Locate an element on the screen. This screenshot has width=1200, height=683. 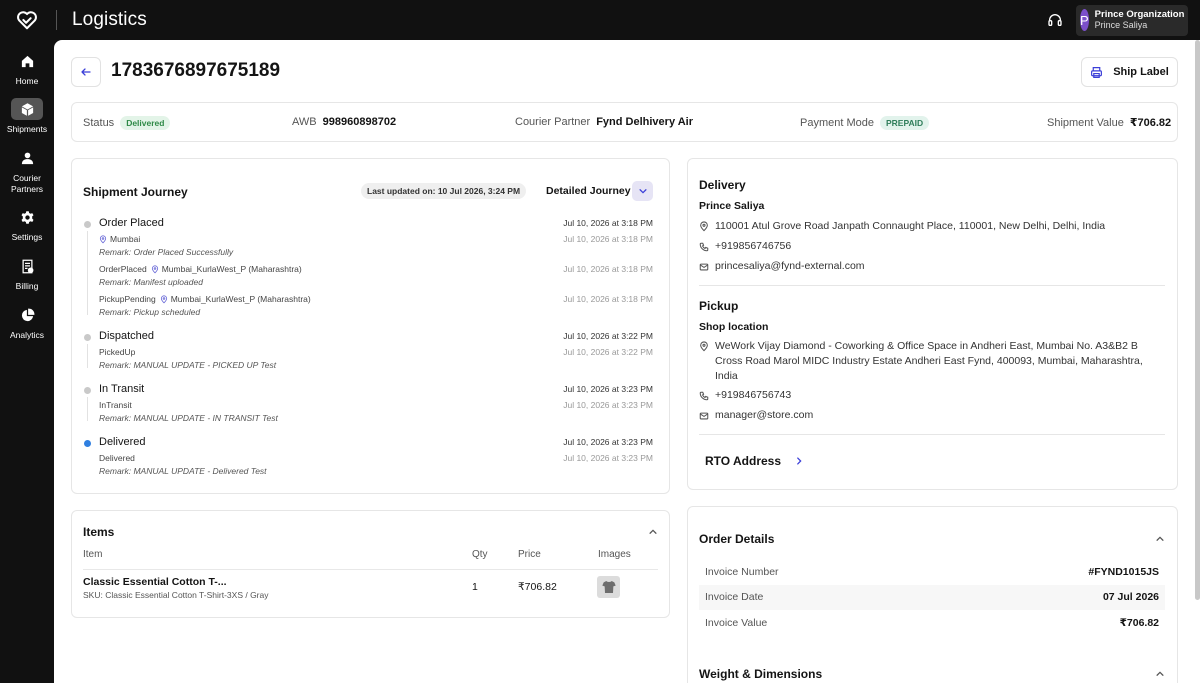
pickup-phone: +919846756743 is located at coordinates (745, 395).